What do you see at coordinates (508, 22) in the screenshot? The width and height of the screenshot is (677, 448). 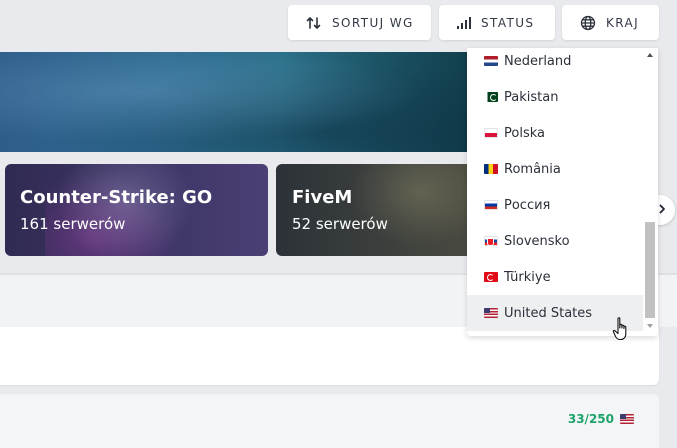 I see `status-button-label: STATUS` at bounding box center [508, 22].